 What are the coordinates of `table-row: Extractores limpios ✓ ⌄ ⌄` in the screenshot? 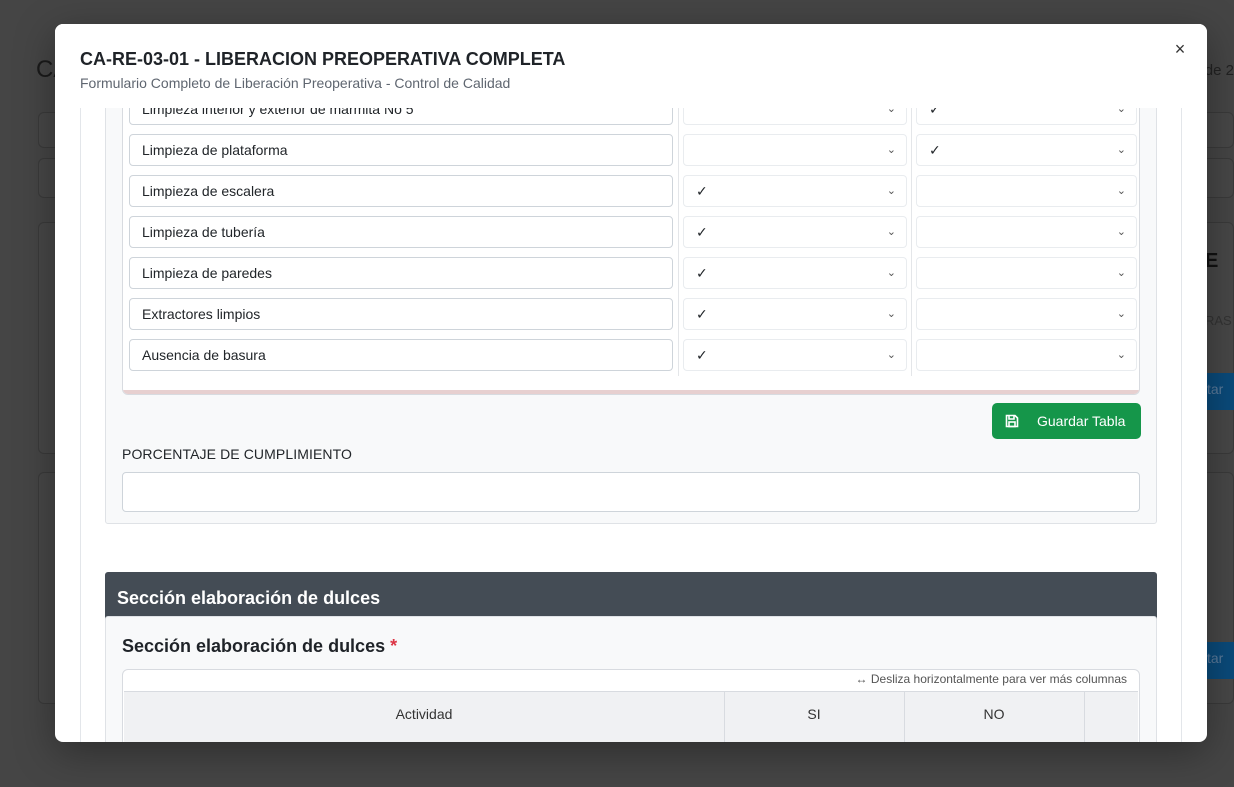 It's located at (631, 314).